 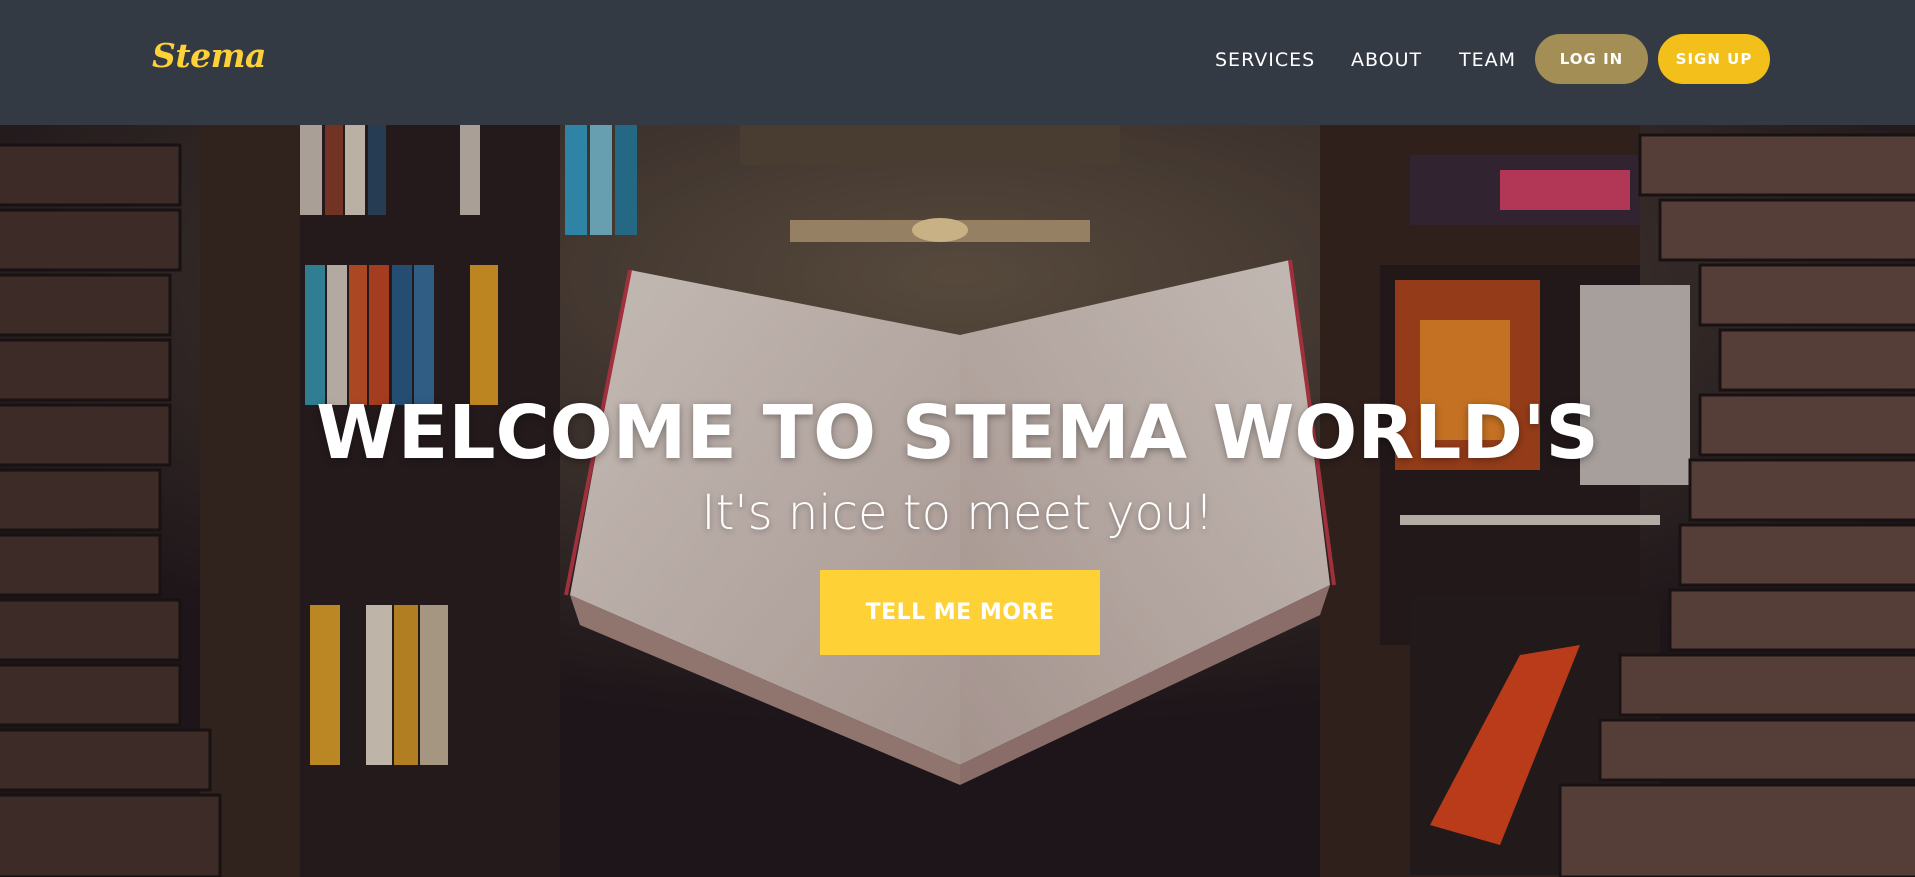 What do you see at coordinates (957, 62) in the screenshot?
I see `navbar: Stema SERVICES ABOUT TEAM LOG IN SIGN UP` at bounding box center [957, 62].